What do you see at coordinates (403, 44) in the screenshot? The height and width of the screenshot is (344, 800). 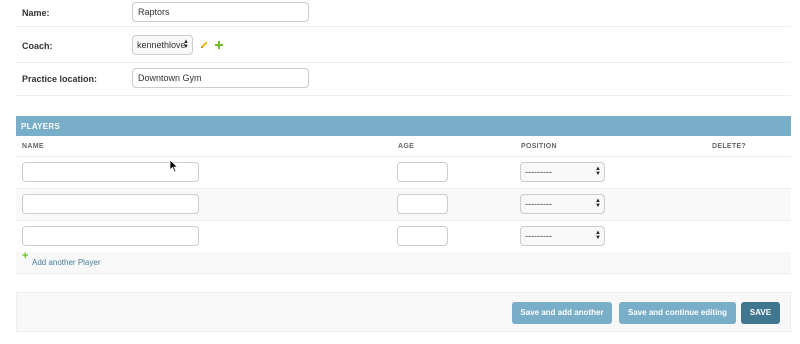 I see `coach-row: Coach: kennethlove ▲ ▼` at bounding box center [403, 44].